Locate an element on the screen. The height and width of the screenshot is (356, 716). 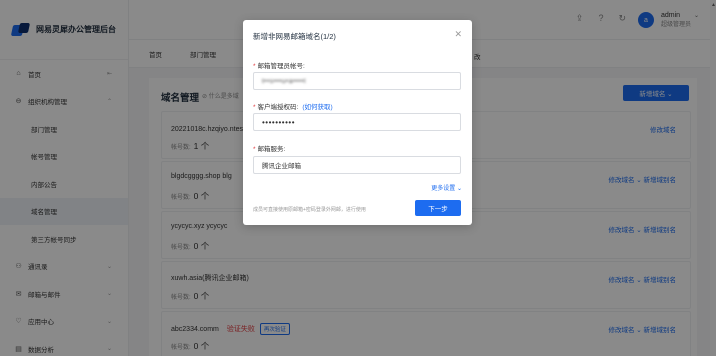
more-settings-toggle: 更多设置 ⌄ is located at coordinates (446, 187).